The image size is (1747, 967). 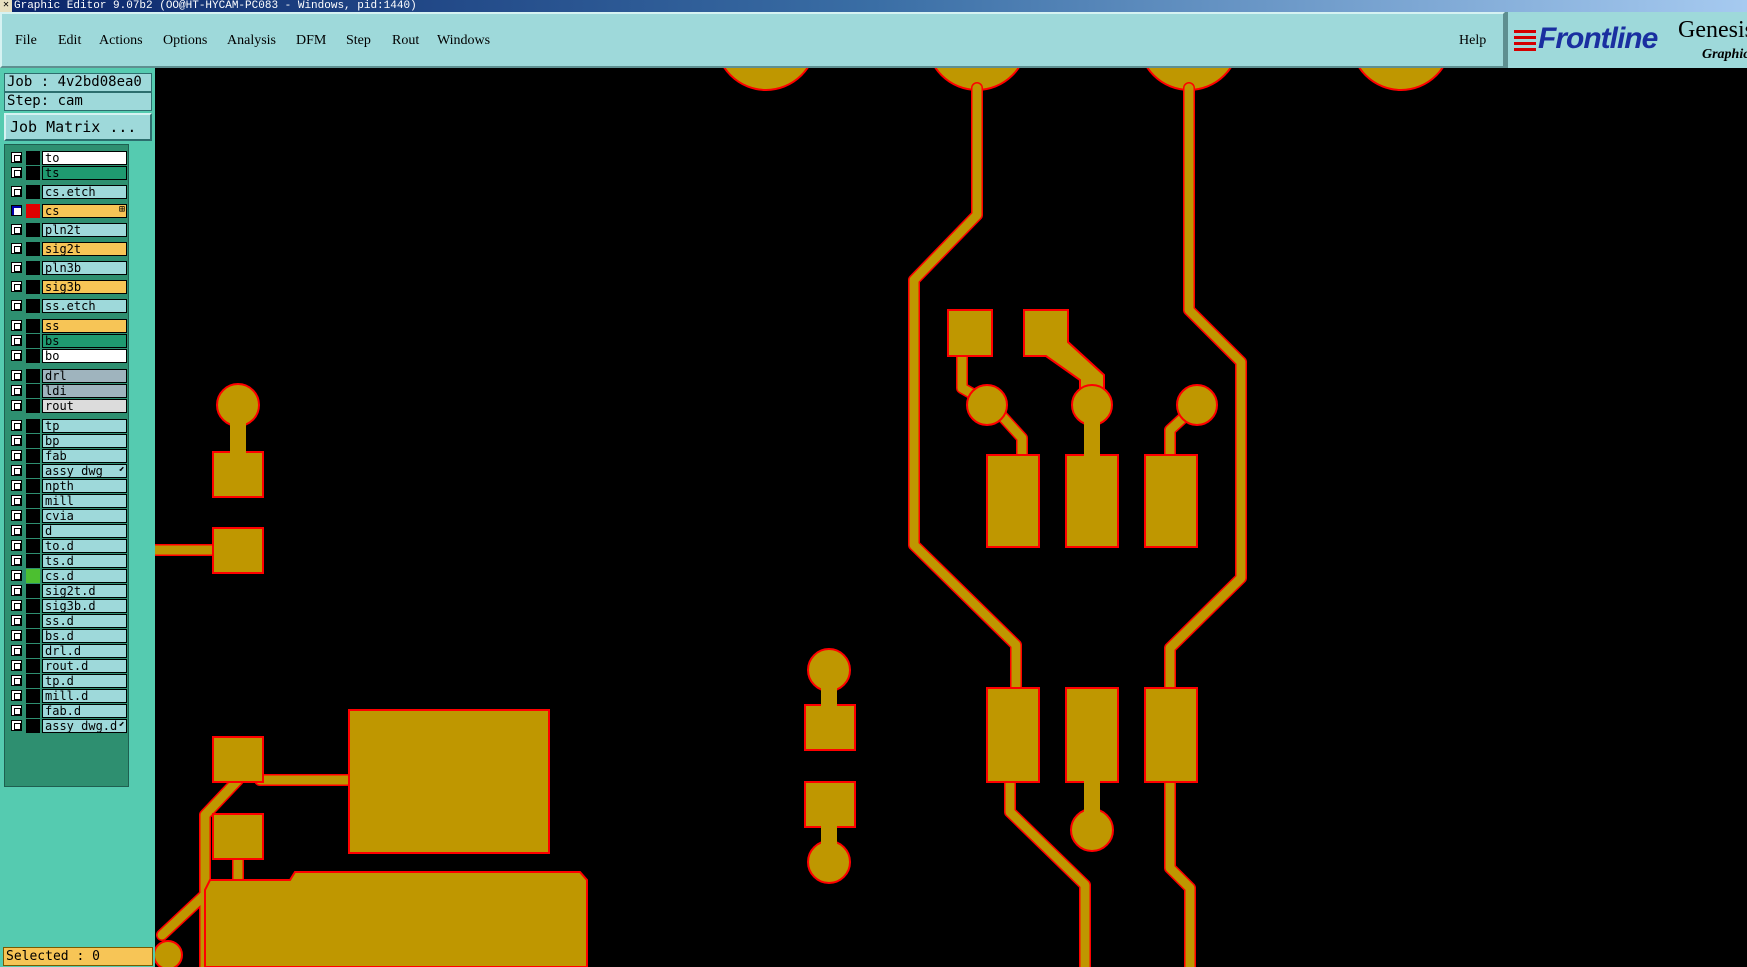 What do you see at coordinates (84, 681) in the screenshot?
I see `layer-name: tp.d` at bounding box center [84, 681].